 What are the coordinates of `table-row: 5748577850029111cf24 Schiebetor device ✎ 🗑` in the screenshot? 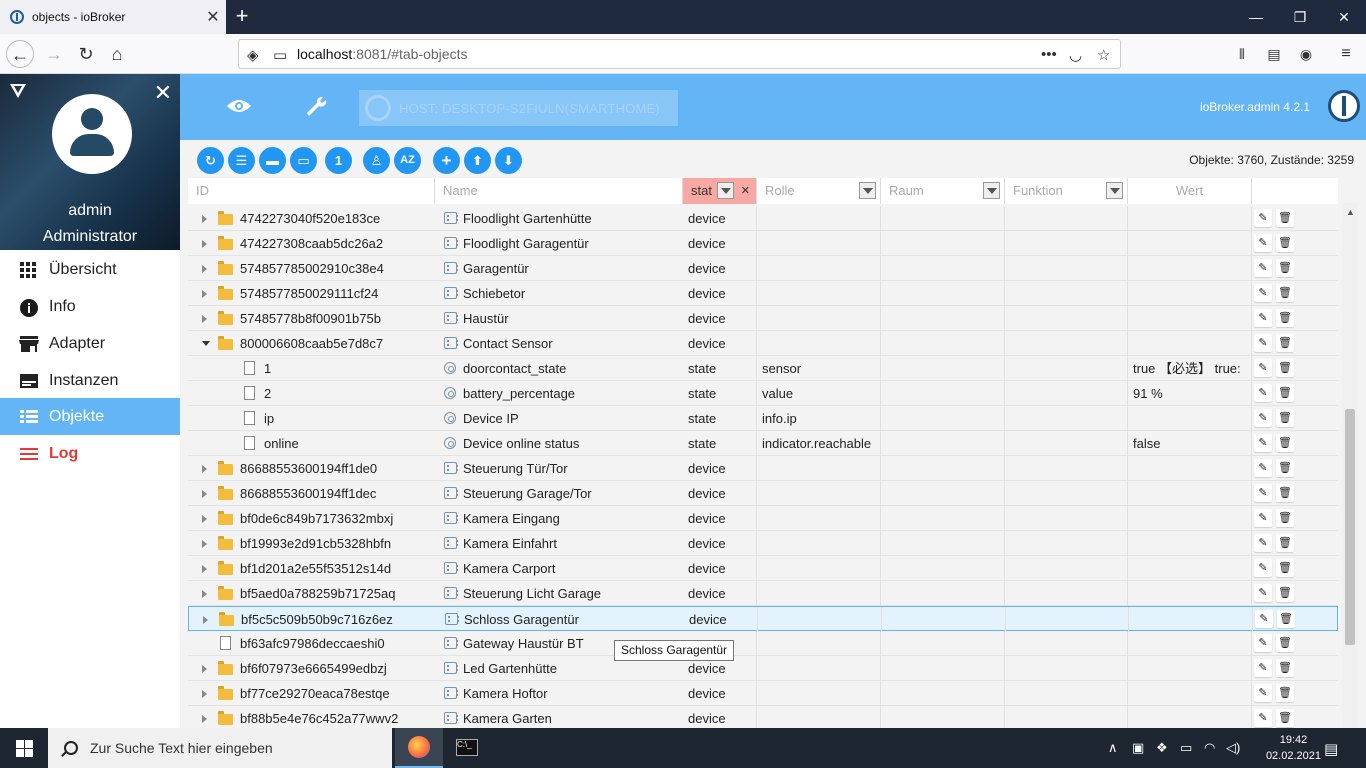 It's located at (763, 293).